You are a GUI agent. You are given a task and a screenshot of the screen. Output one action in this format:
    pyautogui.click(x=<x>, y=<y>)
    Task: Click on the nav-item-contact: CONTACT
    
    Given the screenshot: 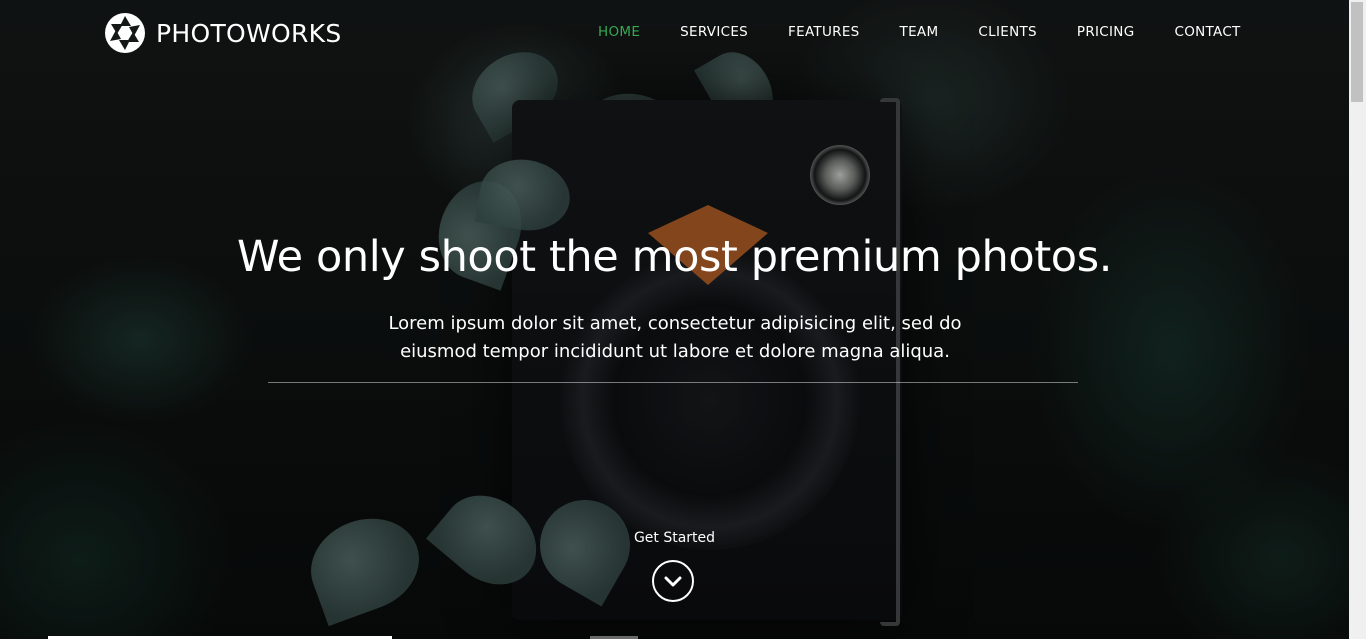 What is the action you would take?
    pyautogui.click(x=1207, y=32)
    